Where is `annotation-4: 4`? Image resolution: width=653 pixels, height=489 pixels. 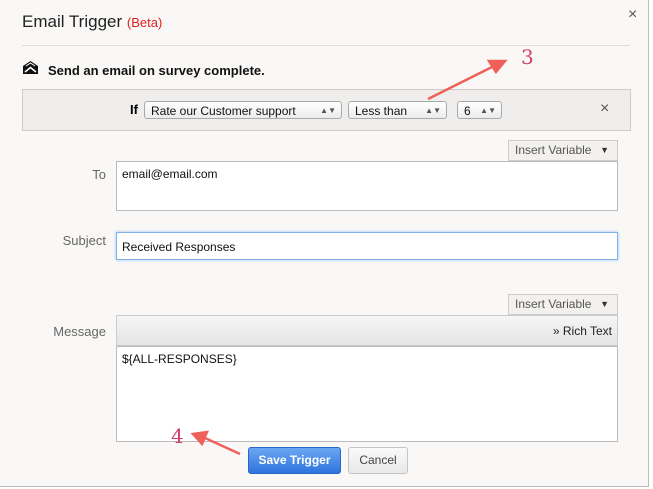
annotation-4: 4 is located at coordinates (177, 436).